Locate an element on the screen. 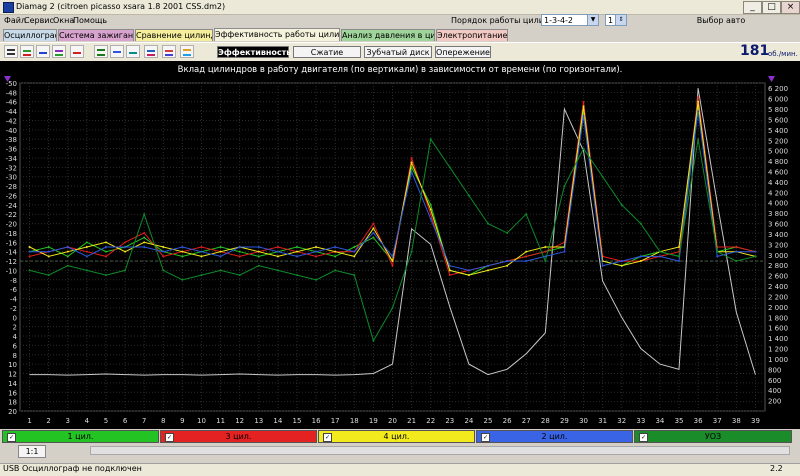 This screenshot has width=800, height=476. x-tick-label: 4 is located at coordinates (87, 421).